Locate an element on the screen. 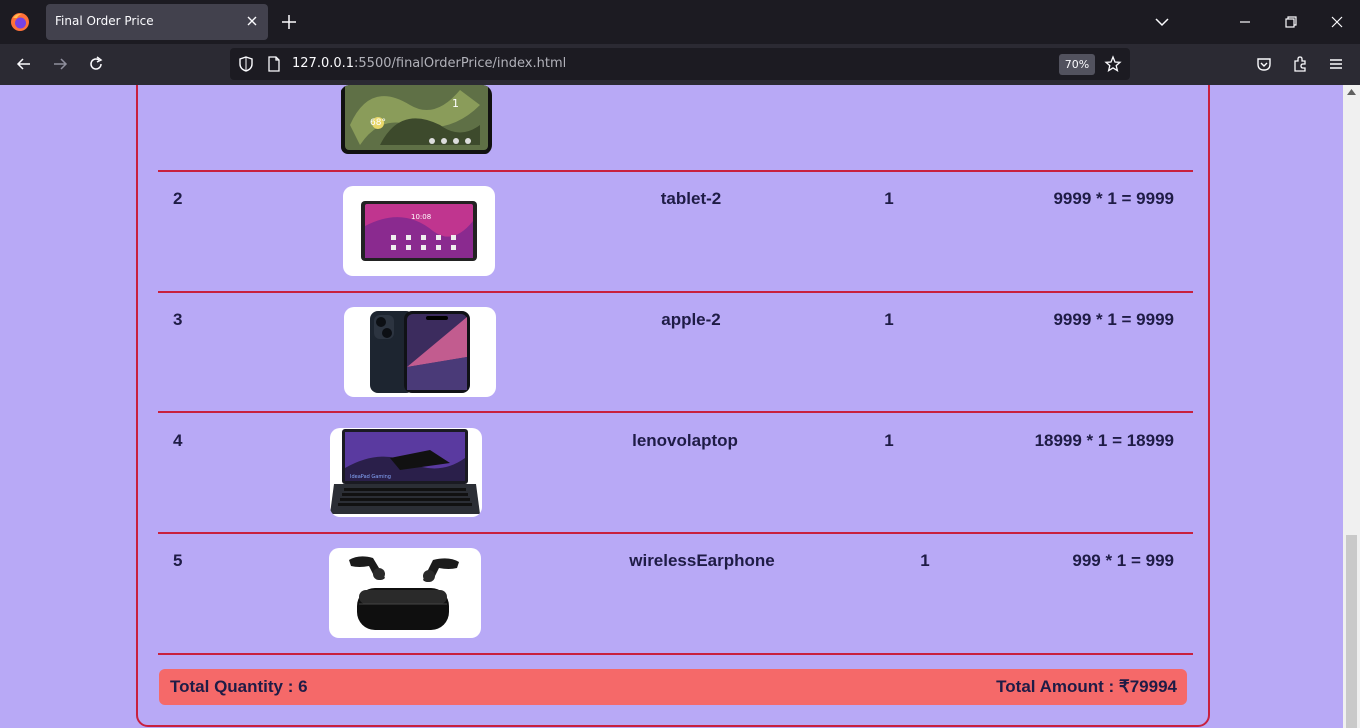 The image size is (1360, 728). url-host: 127.0.0.1 is located at coordinates (323, 63).